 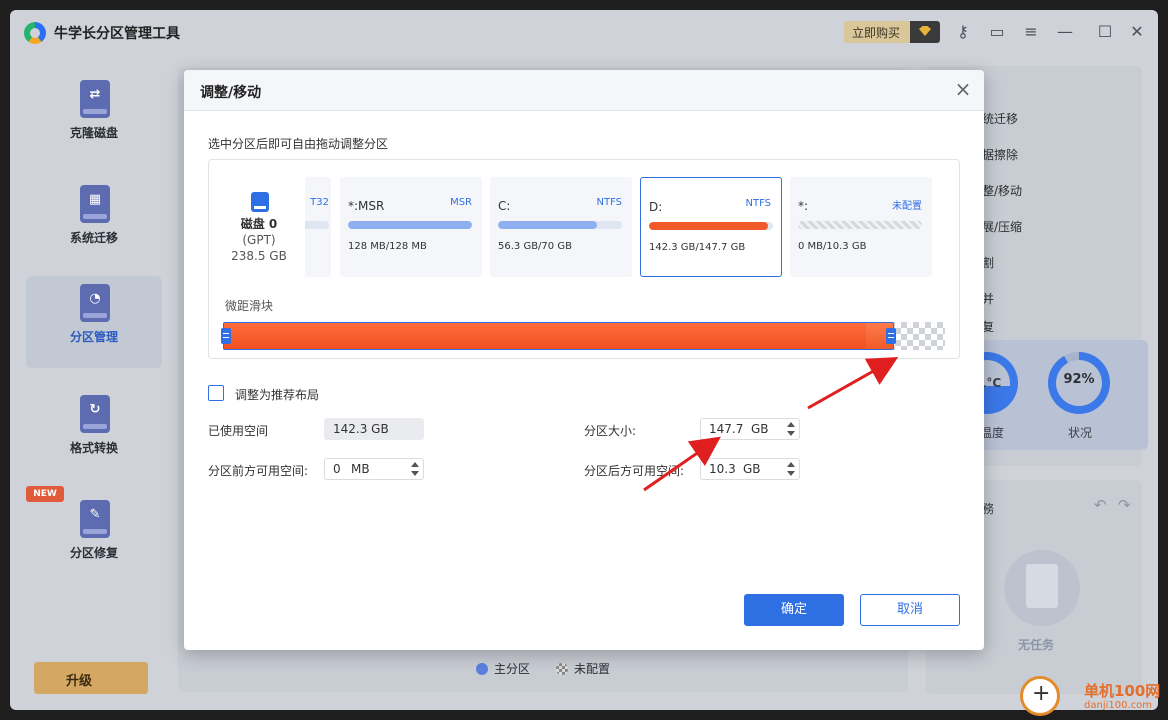 What do you see at coordinates (584, 90) in the screenshot?
I see `dialog-header: 调整/移动 ×` at bounding box center [584, 90].